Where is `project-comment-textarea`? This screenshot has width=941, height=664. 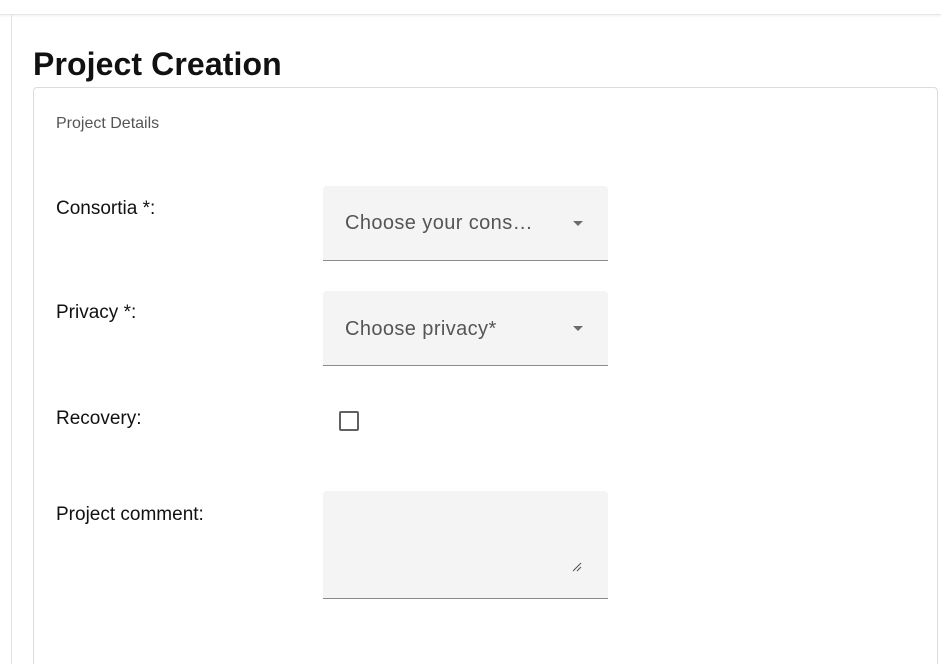 project-comment-textarea is located at coordinates (465, 545).